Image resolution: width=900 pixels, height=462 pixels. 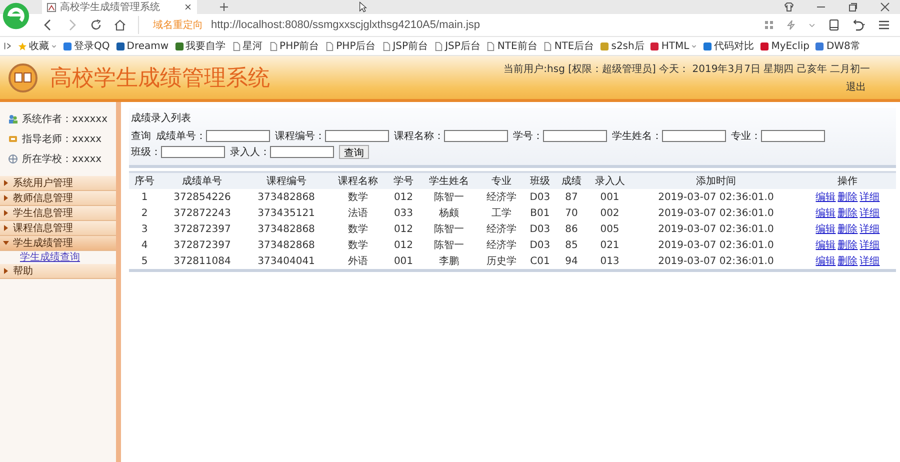 I want to click on table-cell-text: 033, so click(x=403, y=213).